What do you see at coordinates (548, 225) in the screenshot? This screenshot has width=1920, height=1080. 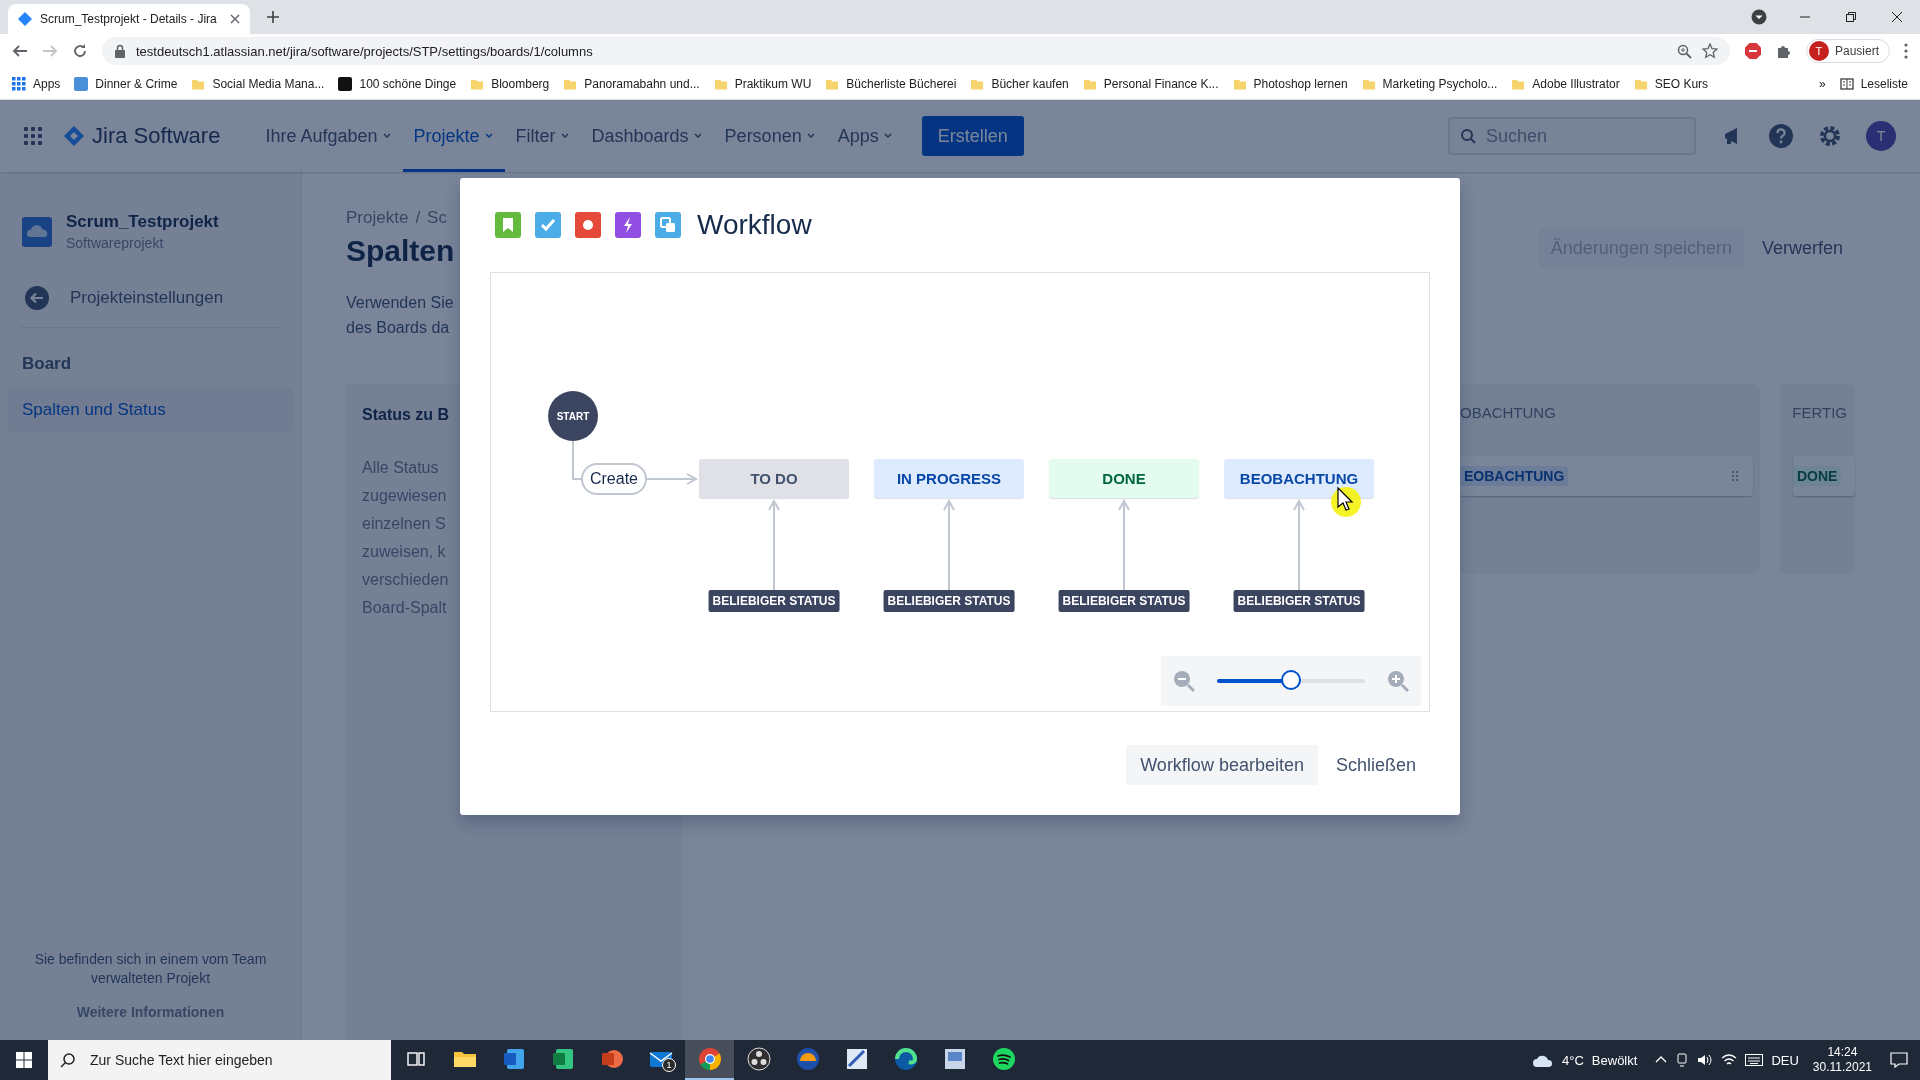 I see `checkmark-icon` at bounding box center [548, 225].